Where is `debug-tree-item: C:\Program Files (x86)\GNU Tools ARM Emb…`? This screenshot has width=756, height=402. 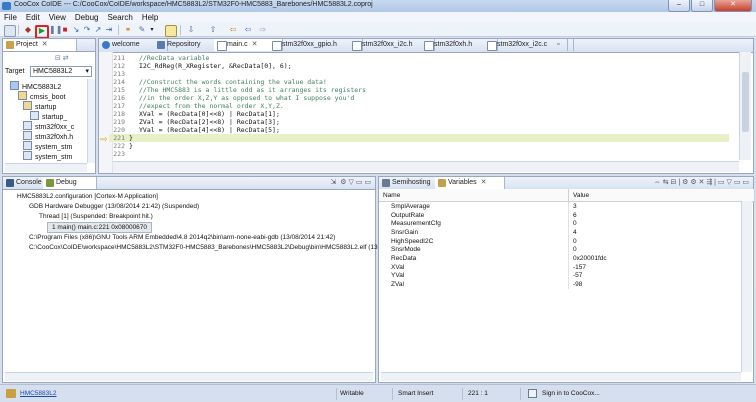
debug-tree-item: C:\Program Files (x86)\GNU Tools ARM Emb… is located at coordinates (182, 237).